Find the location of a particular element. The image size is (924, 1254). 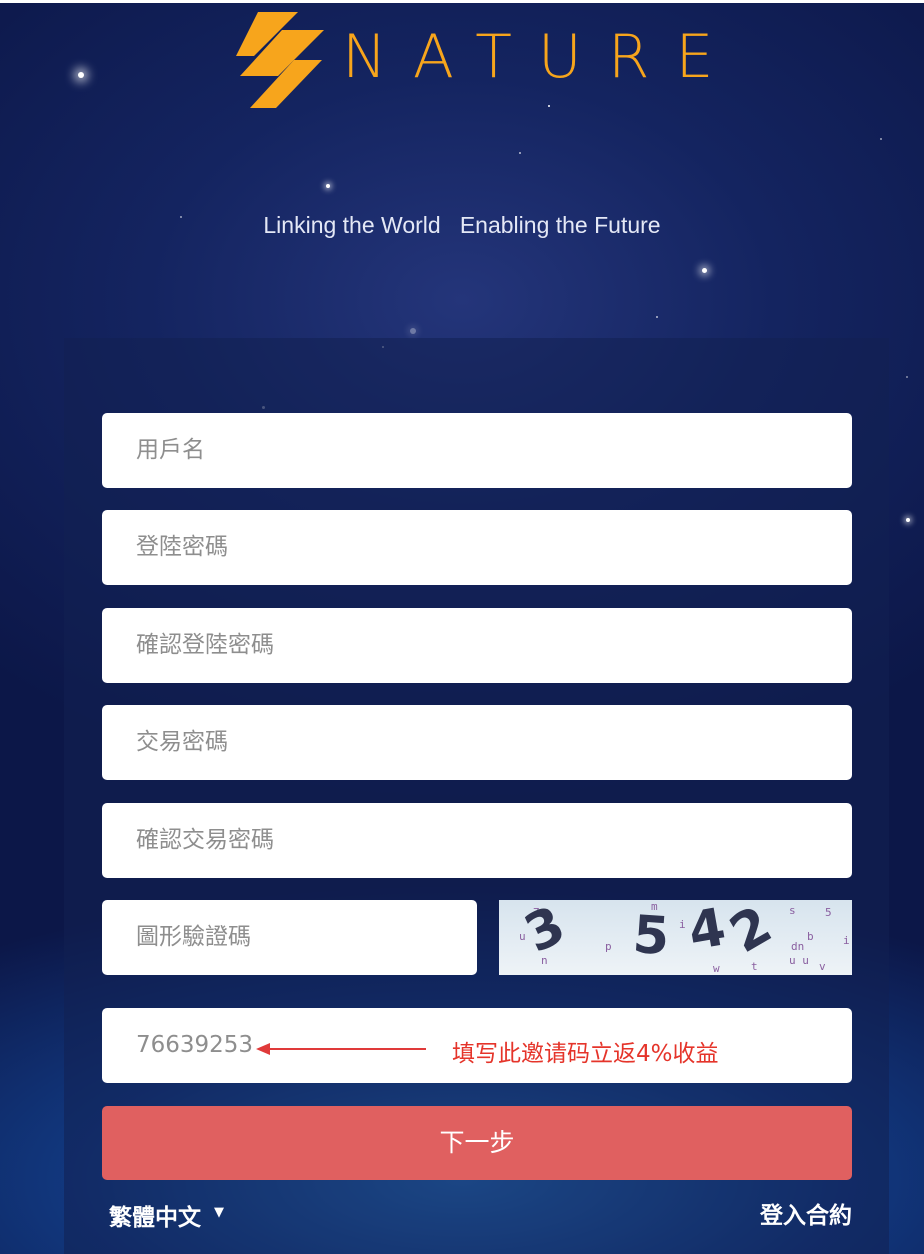

login-password-input: 登陸密碼 is located at coordinates (477, 547).